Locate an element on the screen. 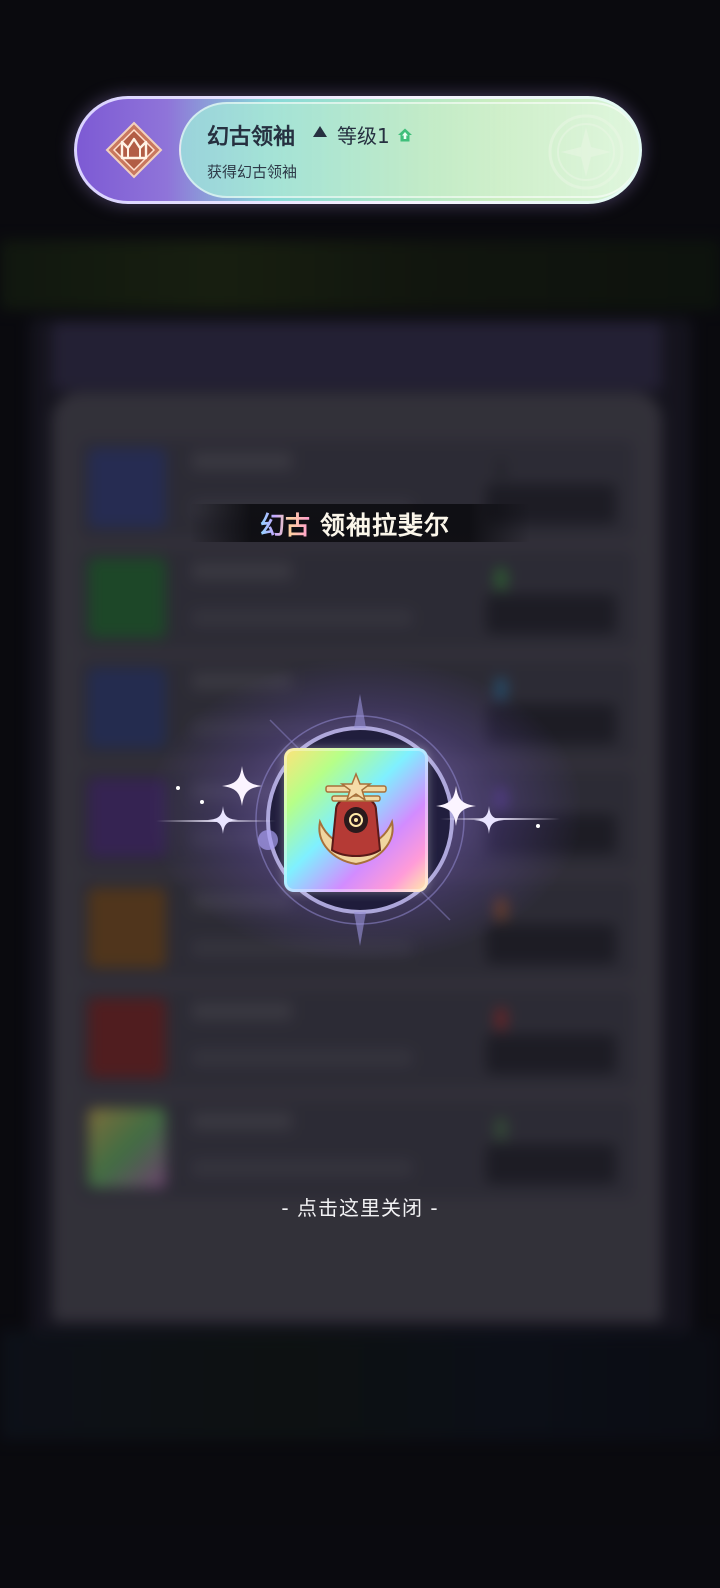  reward-name: 领袖拉斐尔 is located at coordinates (385, 525).